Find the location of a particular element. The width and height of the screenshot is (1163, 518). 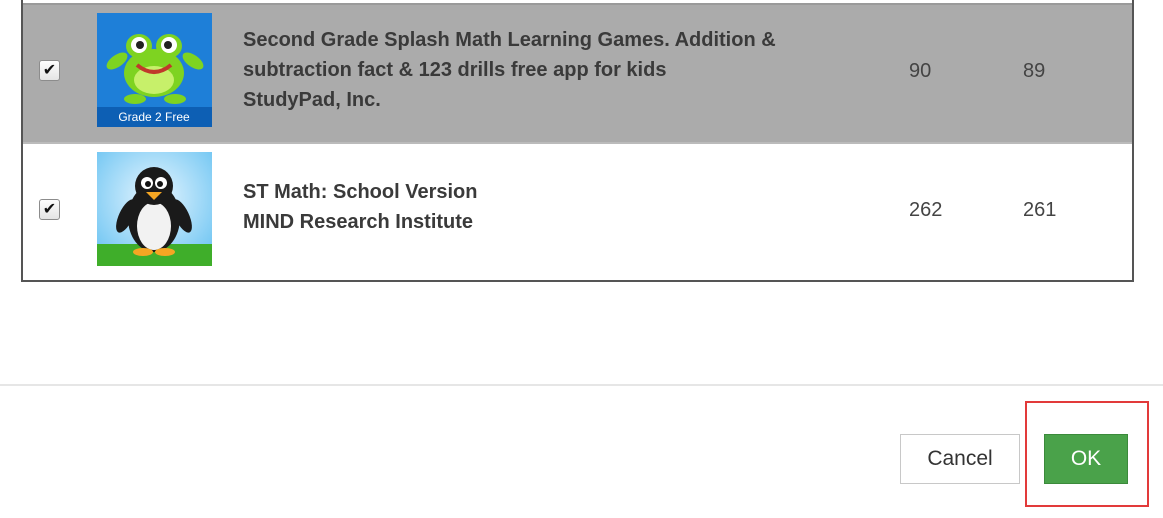

app-developer: StudyPad, Inc. is located at coordinates (312, 100).